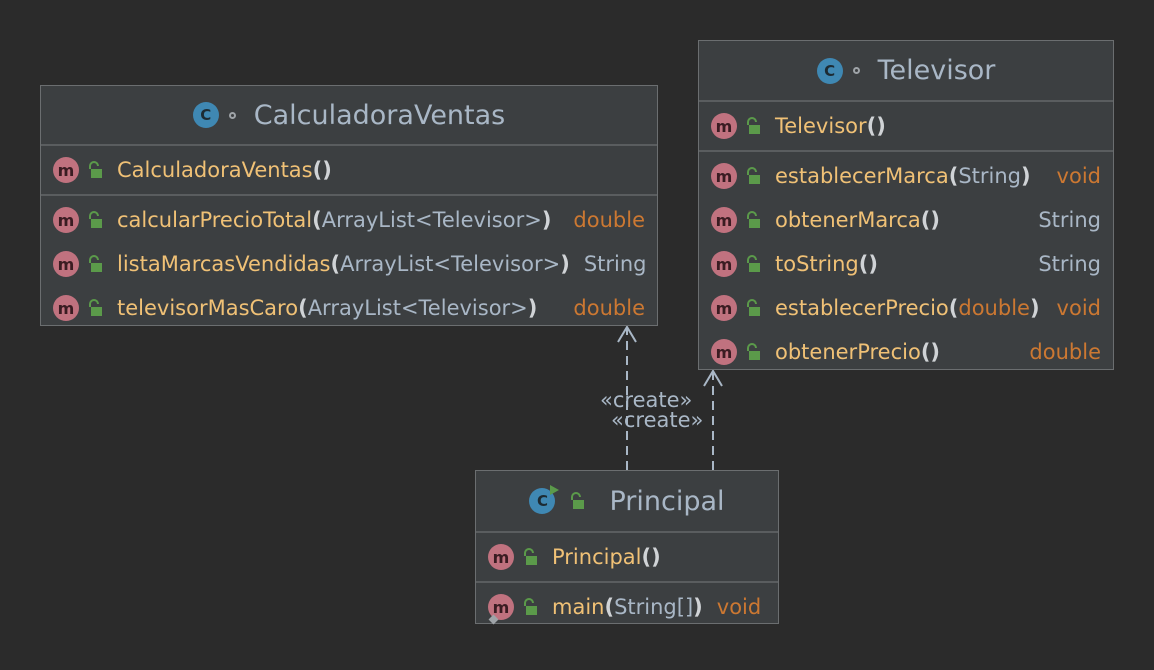 The width and height of the screenshot is (1154, 670). I want to click on method-name: main, so click(578, 607).